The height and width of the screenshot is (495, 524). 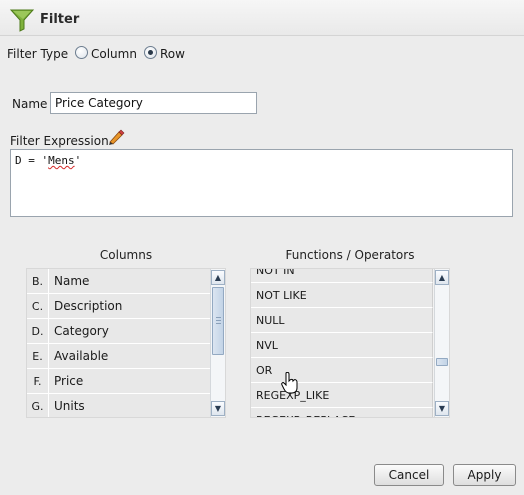 I want to click on column-name: Available, so click(x=130, y=356).